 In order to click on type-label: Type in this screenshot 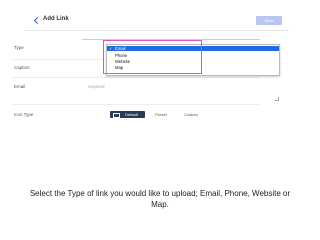, I will do `click(19, 47)`.